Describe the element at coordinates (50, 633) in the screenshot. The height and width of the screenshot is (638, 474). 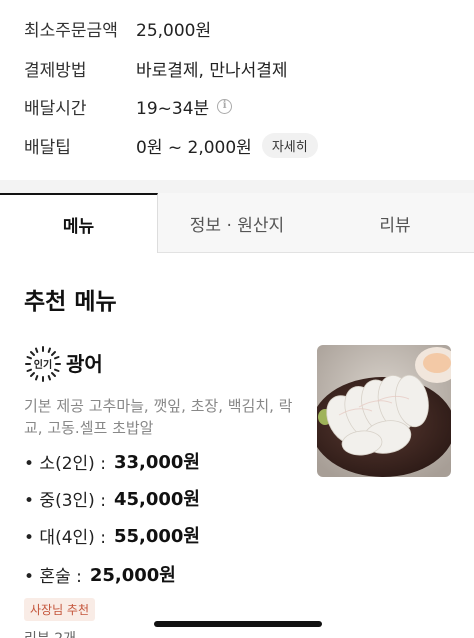
I see `review-count: 리뷰 2개` at that location.